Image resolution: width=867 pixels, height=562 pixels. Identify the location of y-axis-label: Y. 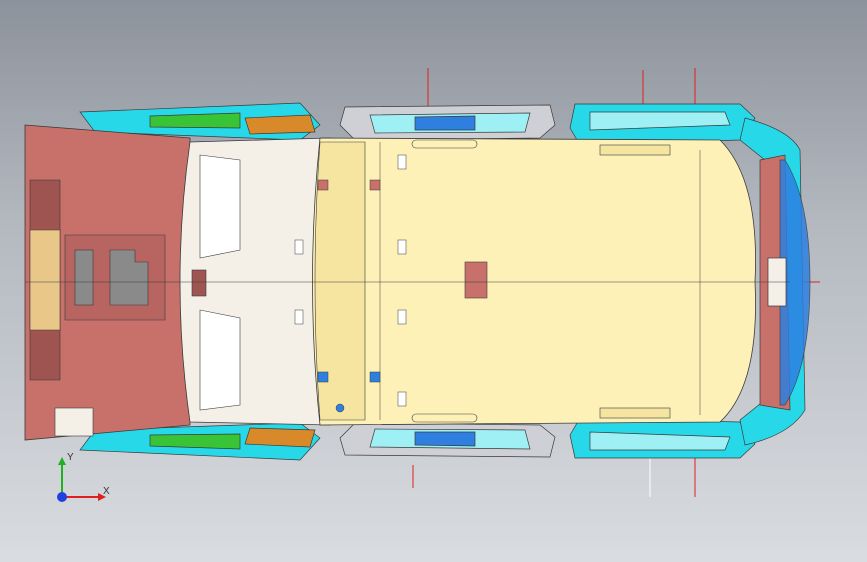
(70, 457).